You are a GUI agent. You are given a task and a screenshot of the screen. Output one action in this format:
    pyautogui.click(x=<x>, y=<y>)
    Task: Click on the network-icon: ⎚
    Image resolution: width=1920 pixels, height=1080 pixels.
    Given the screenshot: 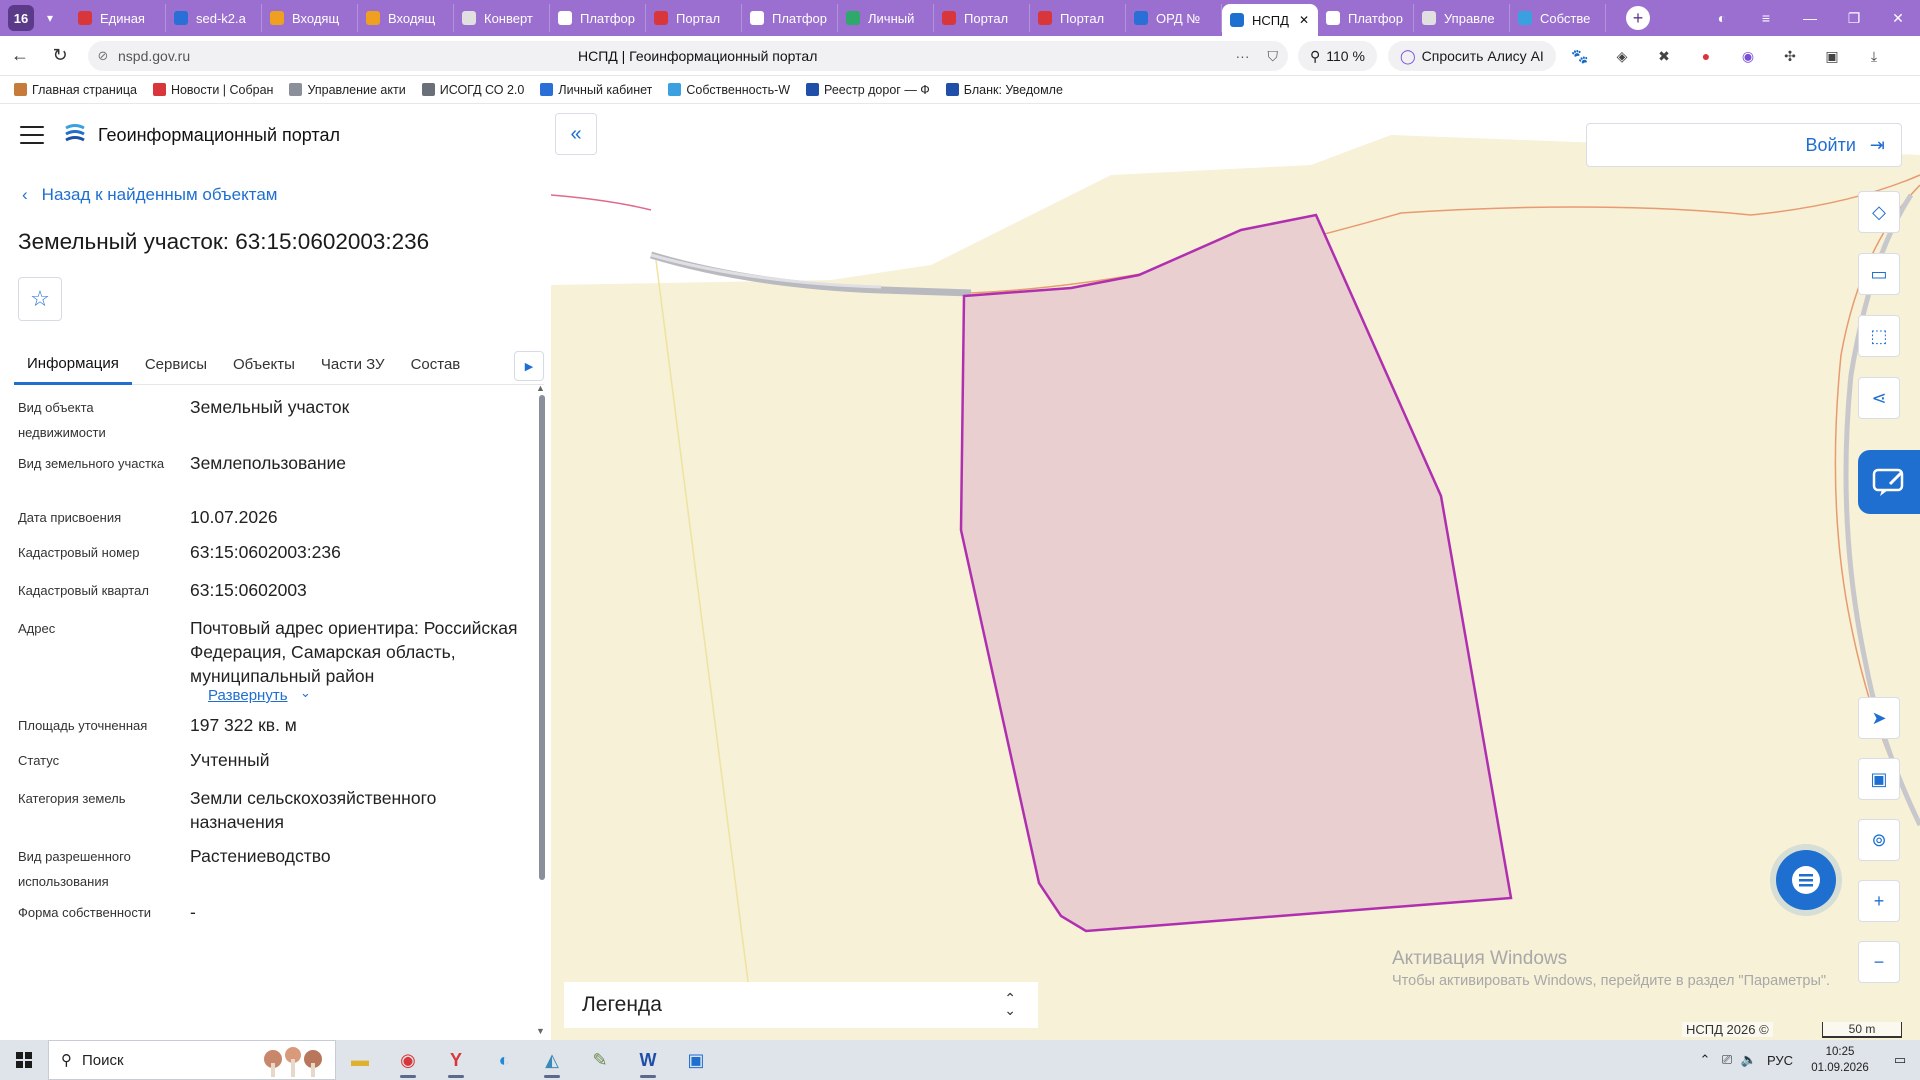 What is the action you would take?
    pyautogui.click(x=1727, y=1060)
    